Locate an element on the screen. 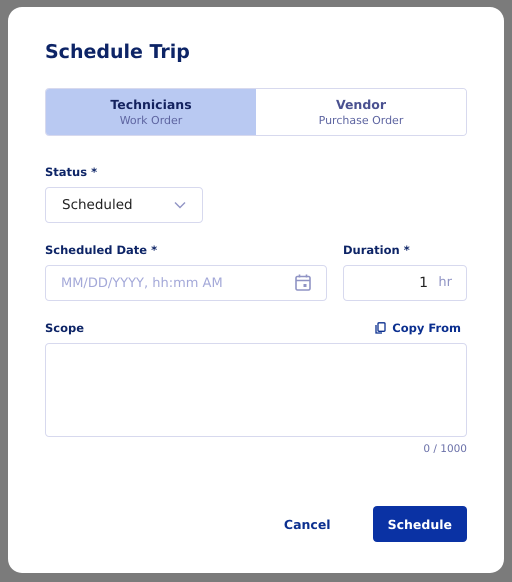 This screenshot has width=512, height=582. date-field: MM/DD/YYYY, hh:mm AM is located at coordinates (186, 283).